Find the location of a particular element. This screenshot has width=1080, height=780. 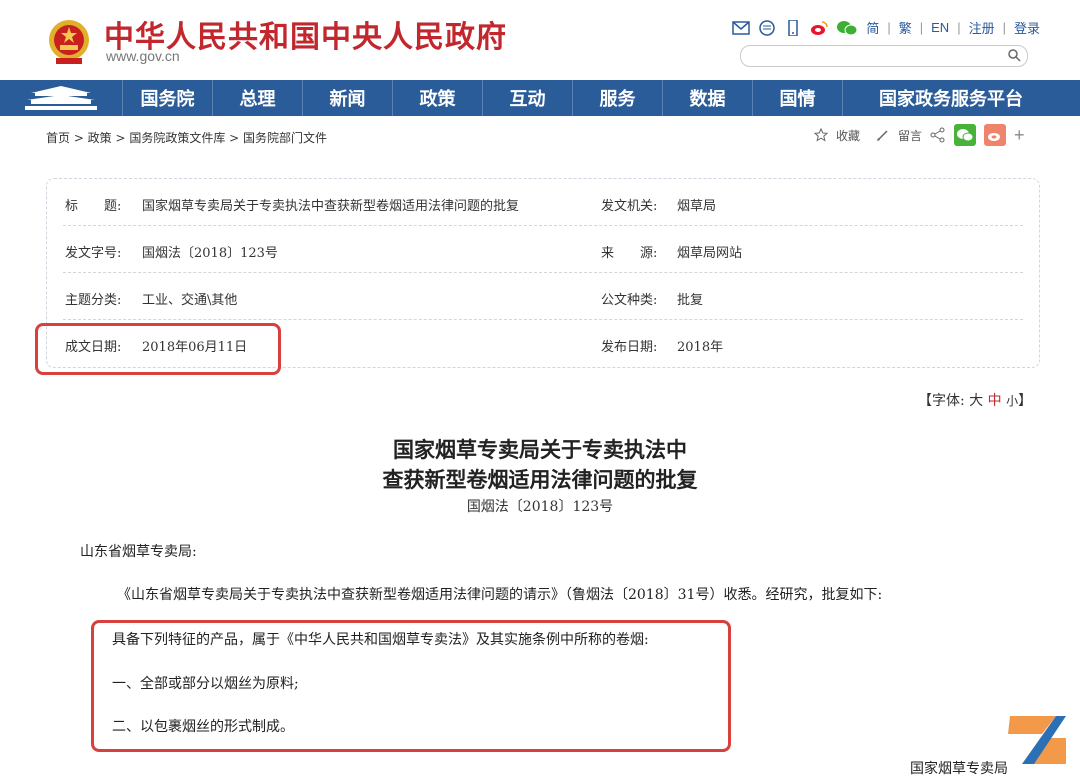

search-icon is located at coordinates (1014, 55).